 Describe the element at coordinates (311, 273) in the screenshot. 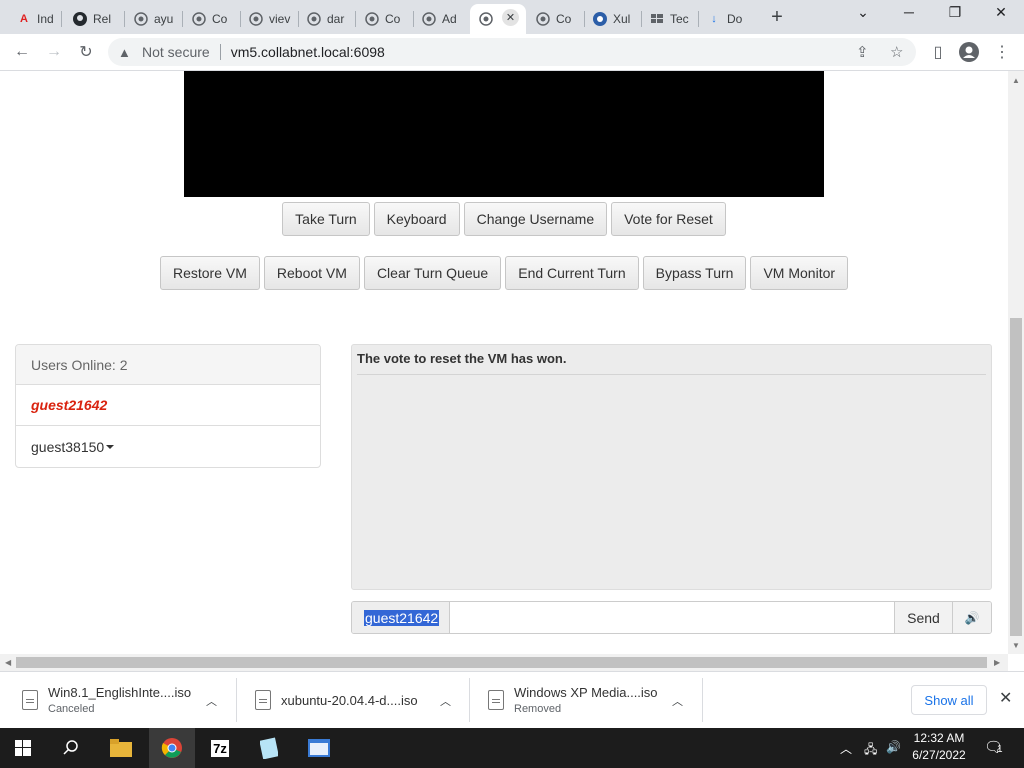

I see `reboot-vm-button: Reboot VM` at that location.